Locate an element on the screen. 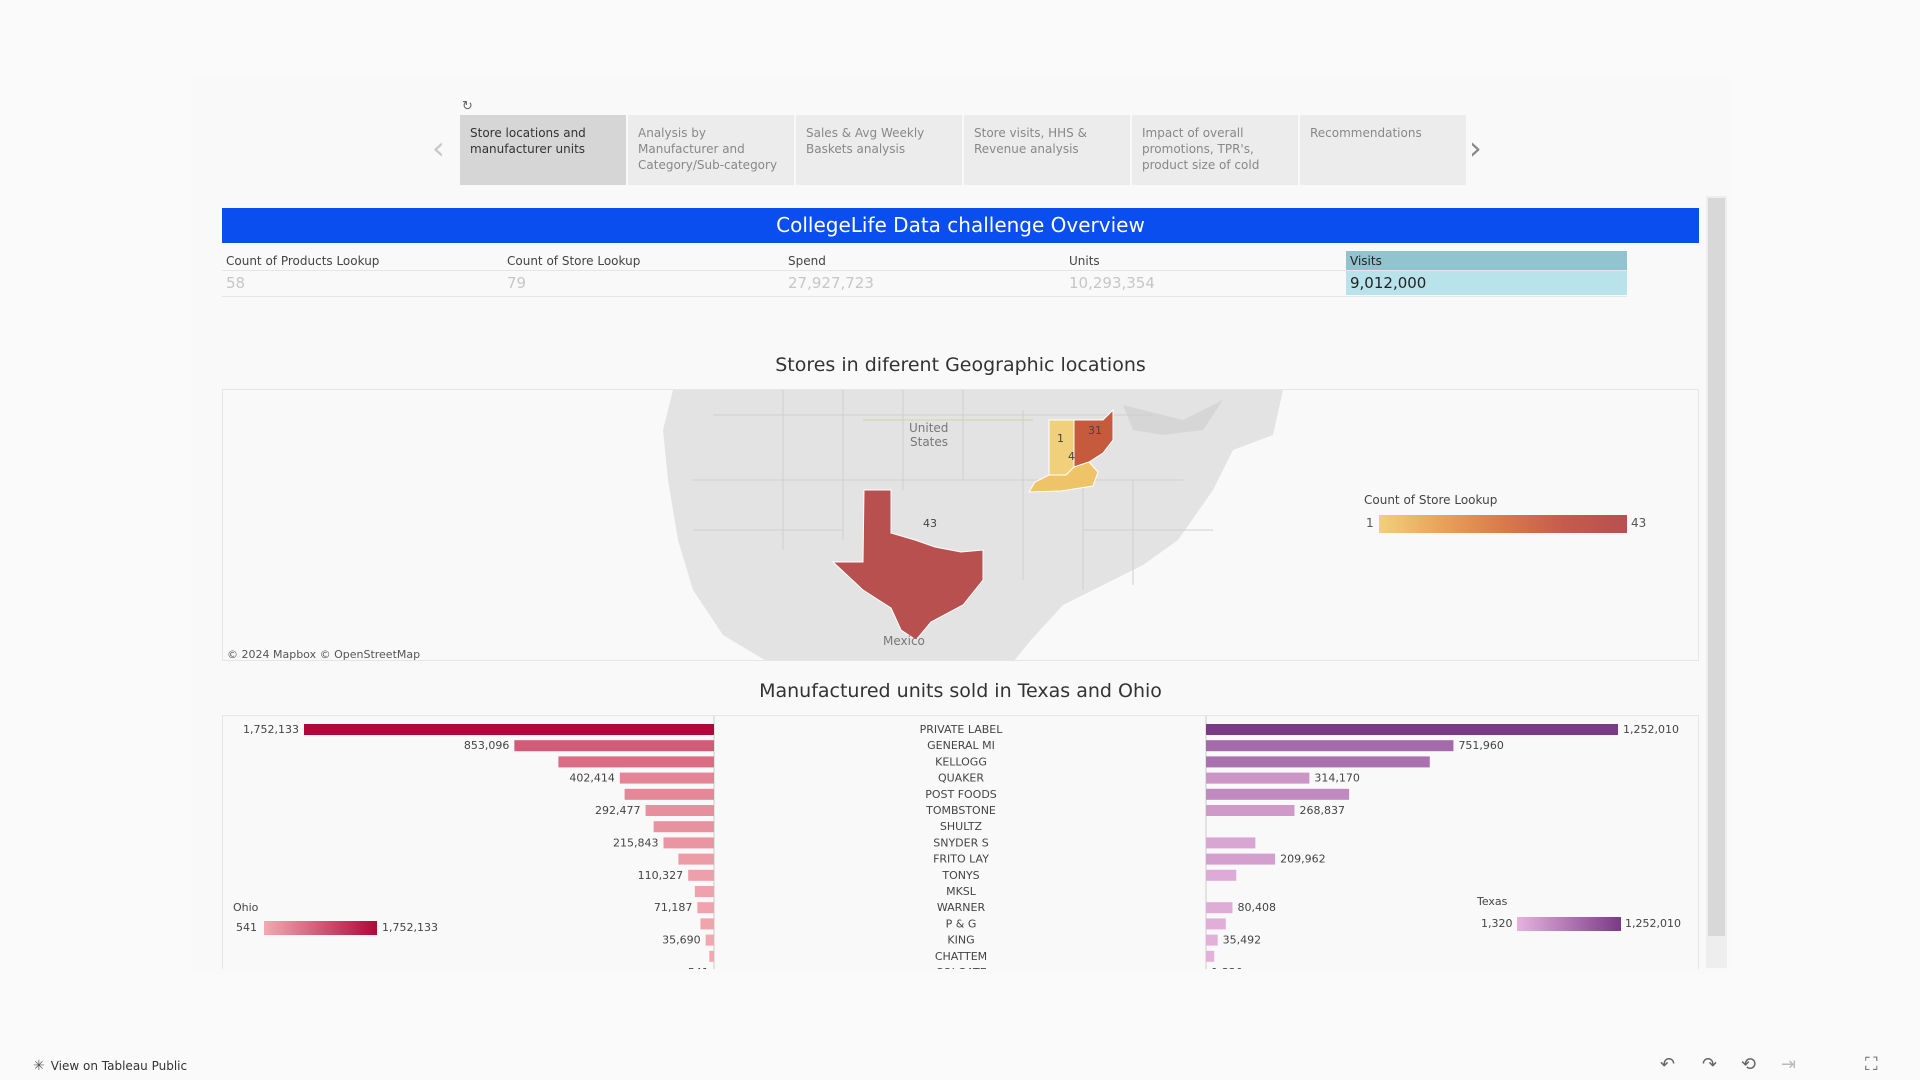  kpi-tile: Count of Products Lookup 58 is located at coordinates (362, 274).